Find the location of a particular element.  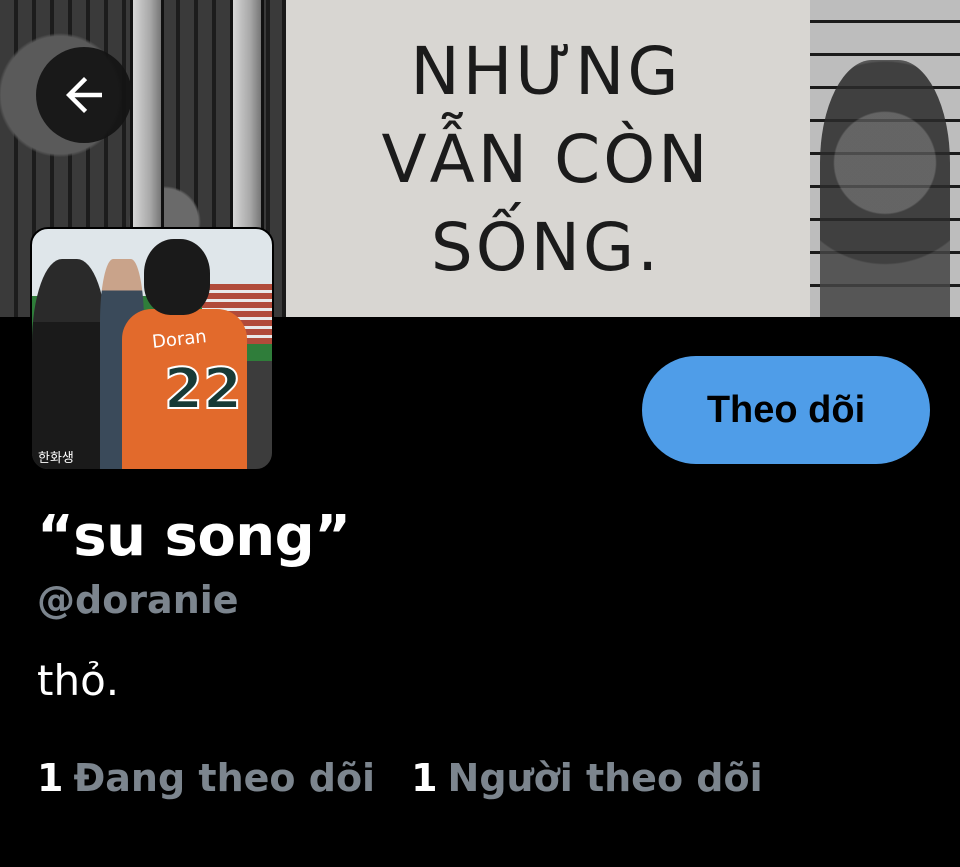

following-link: 1 Đang theo dõi is located at coordinates (206, 778).